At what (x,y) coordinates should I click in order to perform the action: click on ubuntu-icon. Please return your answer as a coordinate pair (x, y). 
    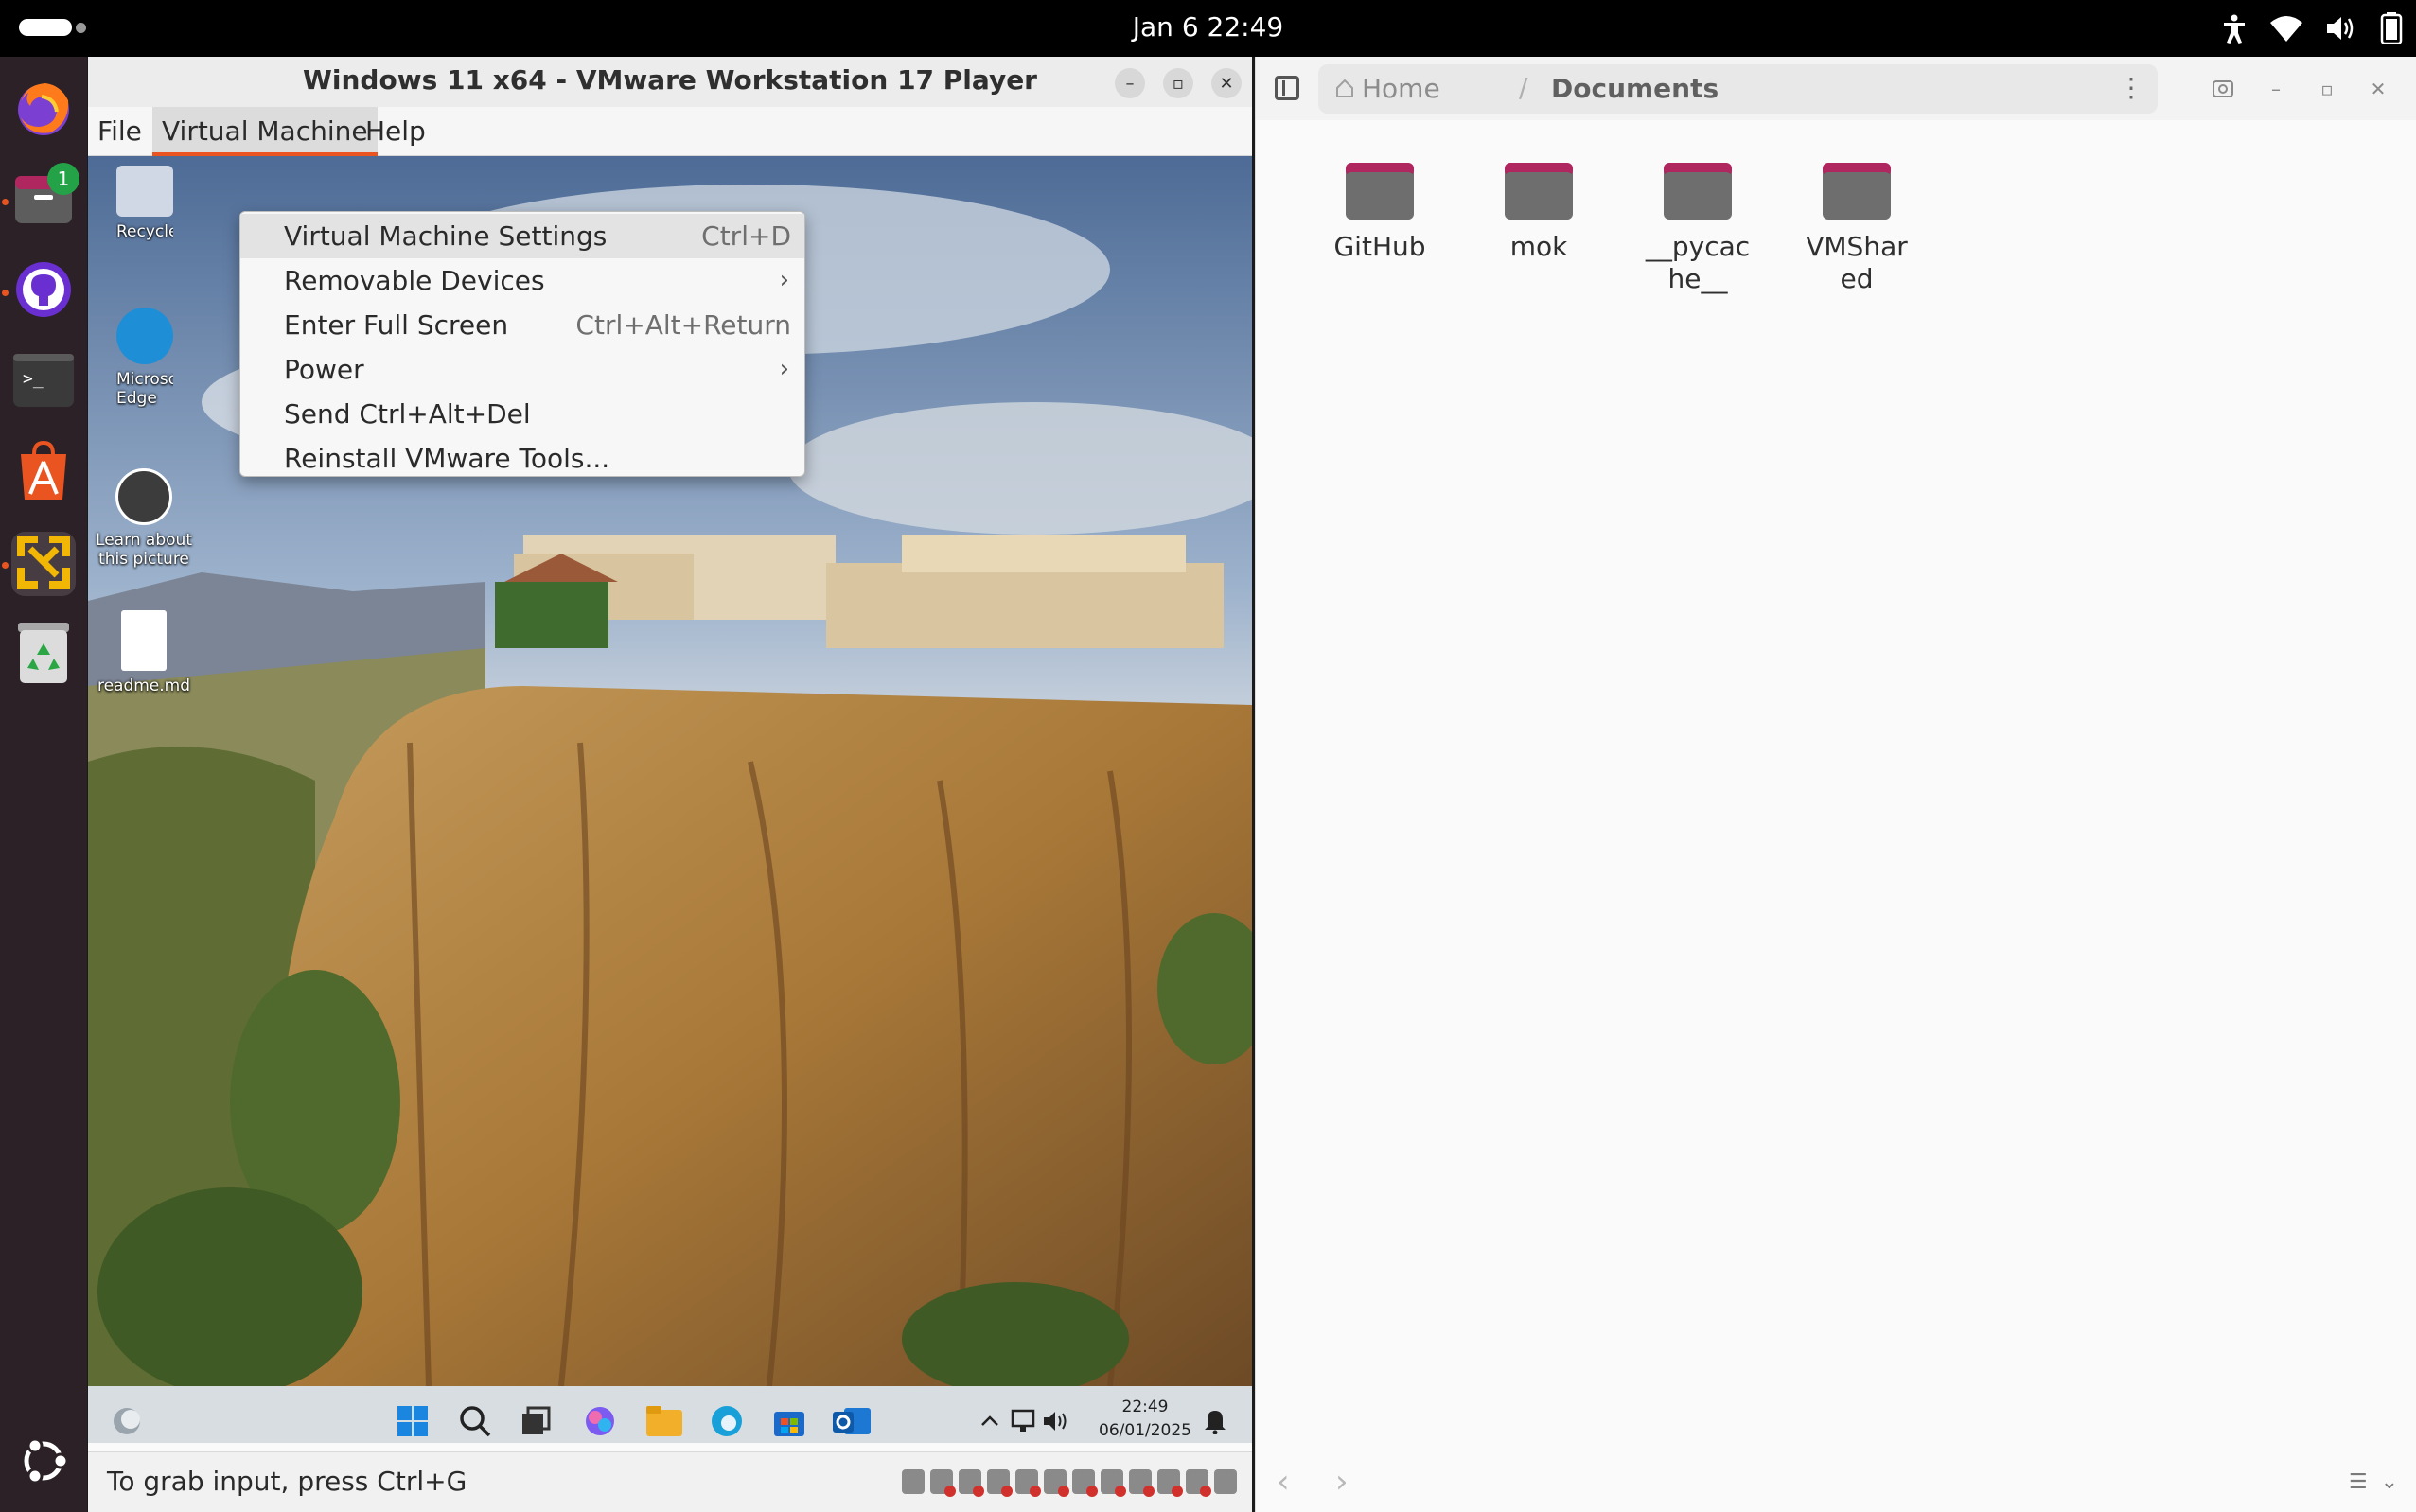
    Looking at the image, I should click on (43, 1462).